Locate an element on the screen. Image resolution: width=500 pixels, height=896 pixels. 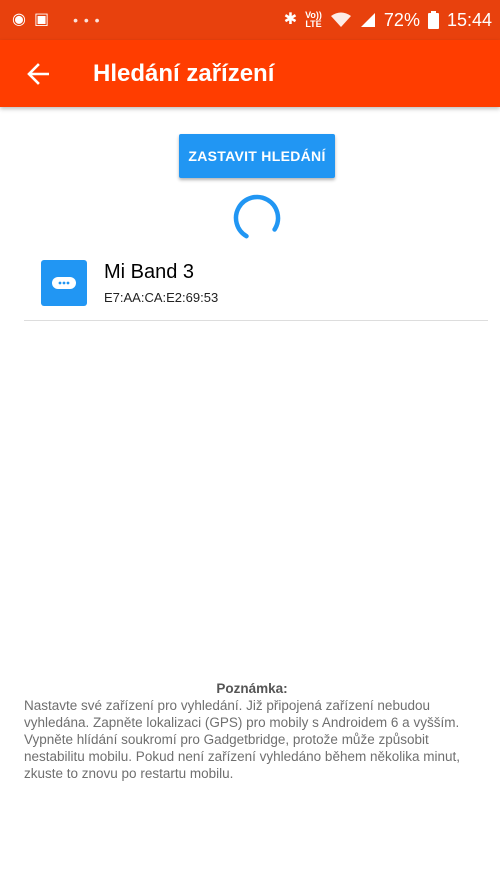
status-bar: ◉ ▣ • • • ✱ Vo)) LTE 72% 15:44 is located at coordinates (250, 20).